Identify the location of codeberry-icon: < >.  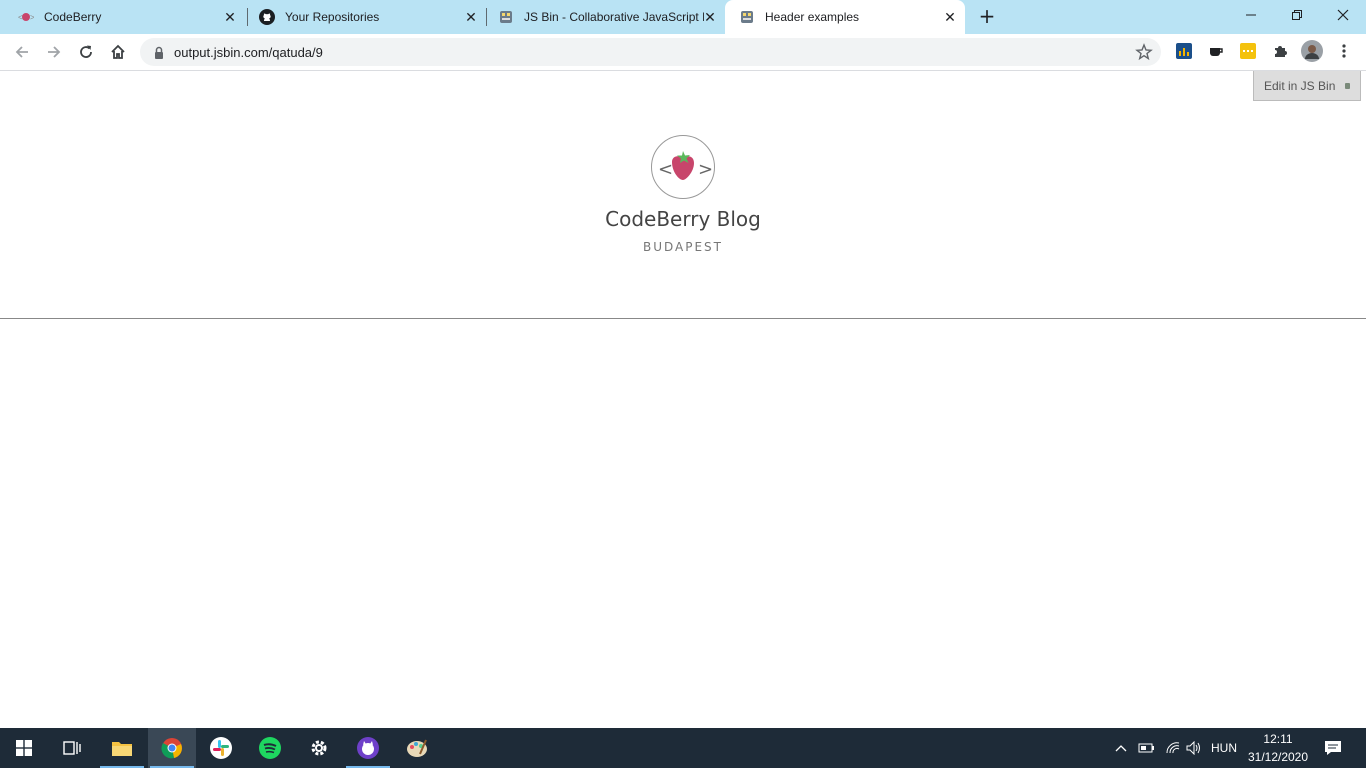
(26, 17).